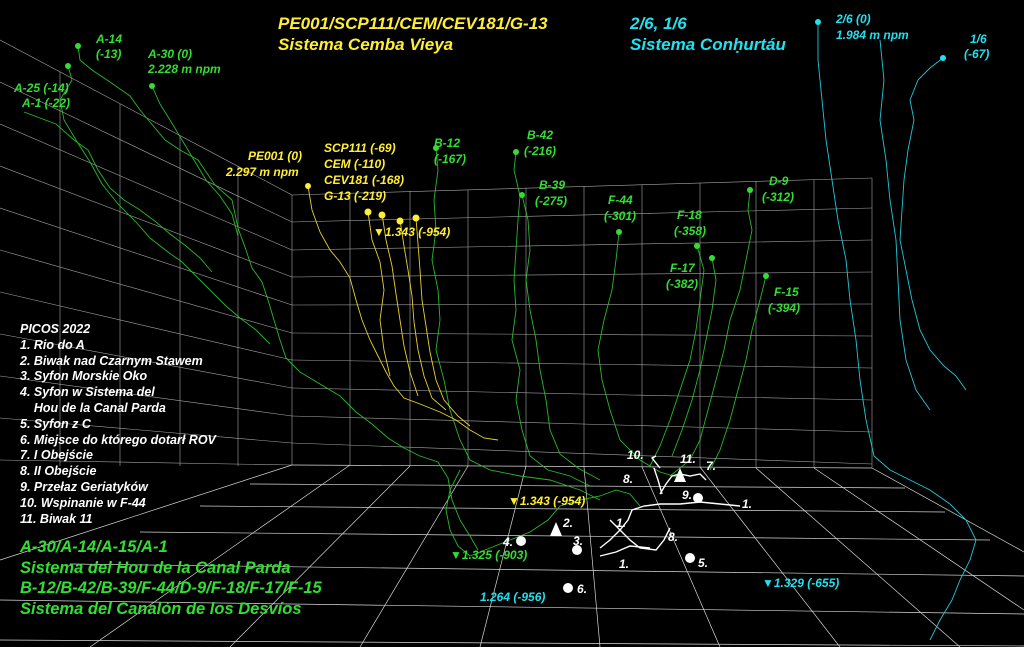  What do you see at coordinates (552, 185) in the screenshot?
I see `label-b39: B-39` at bounding box center [552, 185].